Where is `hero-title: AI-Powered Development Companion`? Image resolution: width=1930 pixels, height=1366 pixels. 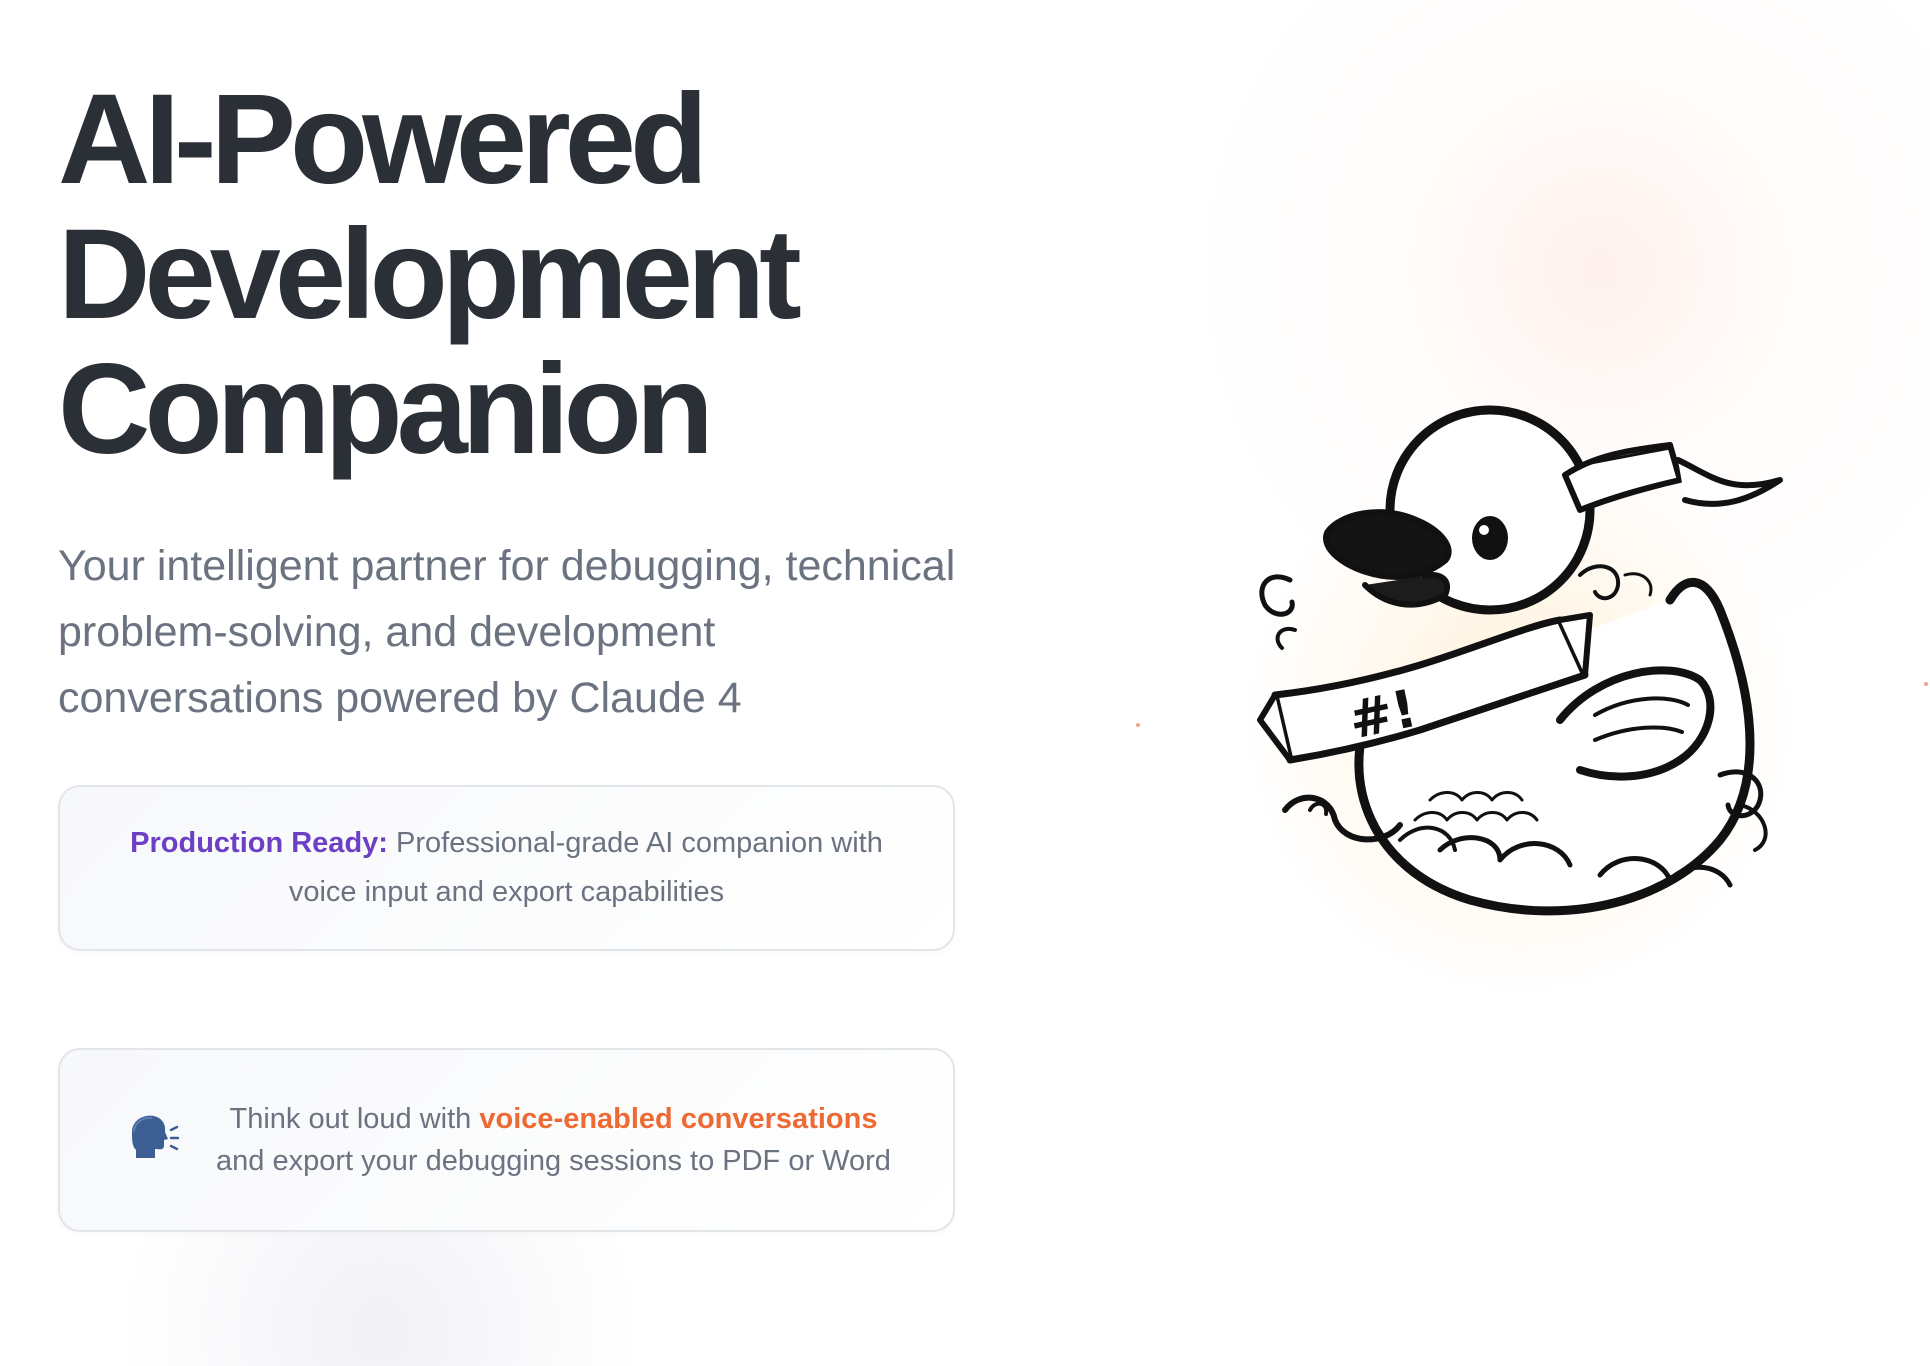
hero-title: AI-Powered Development Companion is located at coordinates (508, 274).